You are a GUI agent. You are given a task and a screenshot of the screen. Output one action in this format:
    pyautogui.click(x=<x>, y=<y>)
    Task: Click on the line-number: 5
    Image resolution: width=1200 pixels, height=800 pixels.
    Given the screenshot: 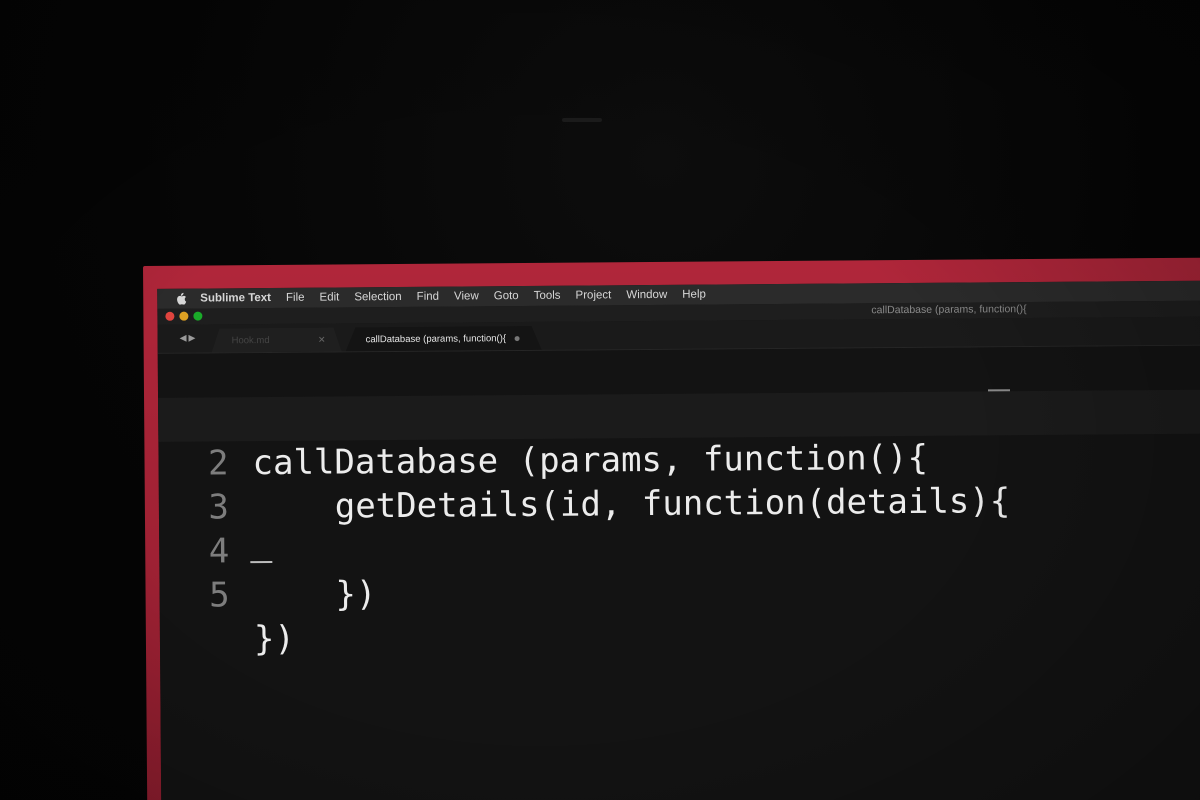 What is the action you would take?
    pyautogui.click(x=219, y=595)
    